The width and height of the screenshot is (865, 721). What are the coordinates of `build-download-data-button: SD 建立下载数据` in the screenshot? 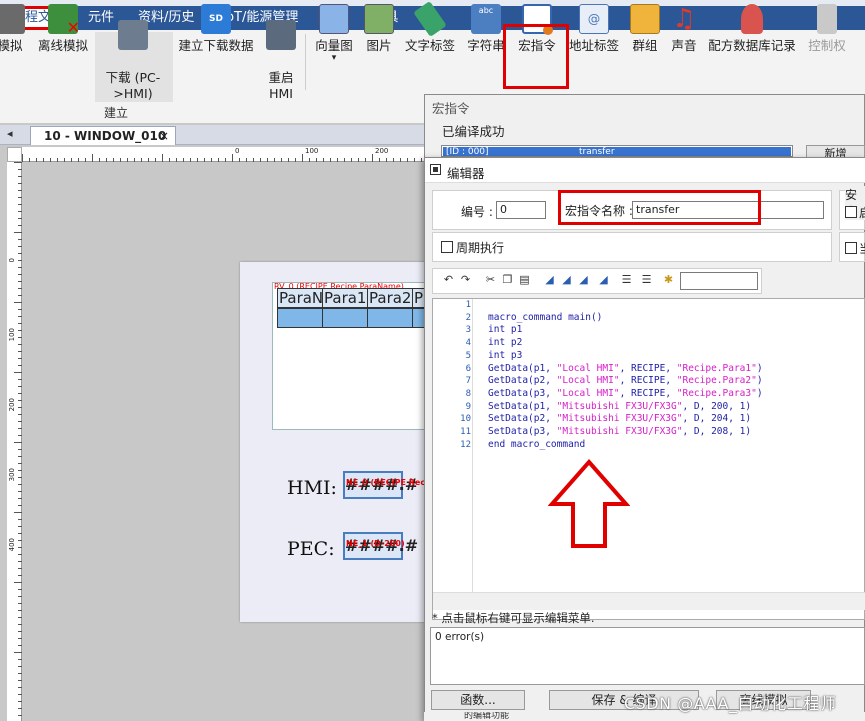 It's located at (216, 29).